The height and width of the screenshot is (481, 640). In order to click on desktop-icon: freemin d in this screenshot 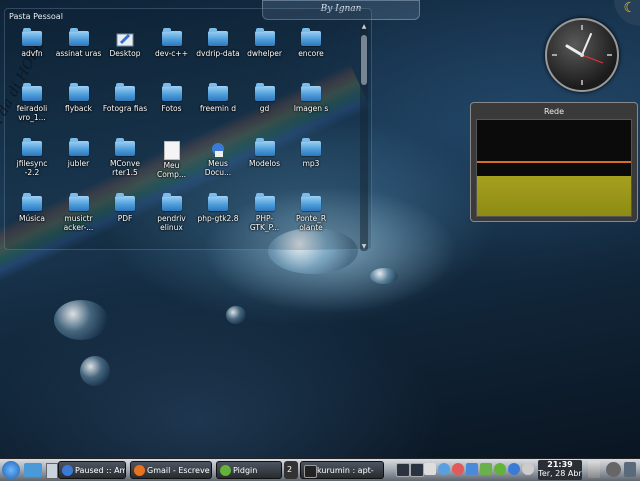, I will do `click(218, 98)`.